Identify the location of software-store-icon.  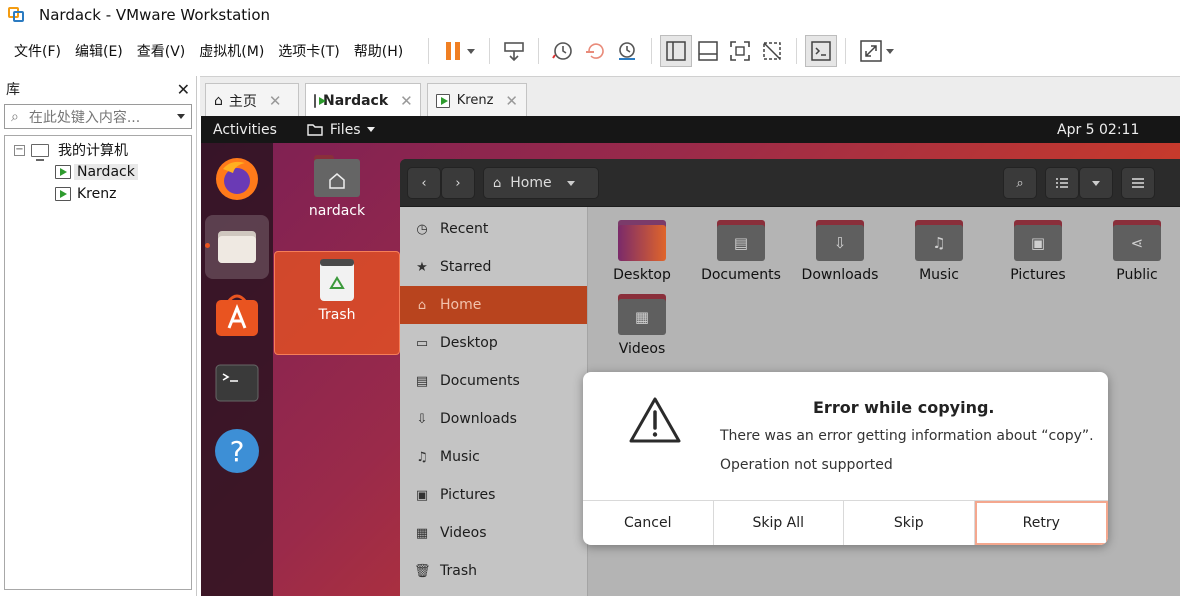
(237, 315).